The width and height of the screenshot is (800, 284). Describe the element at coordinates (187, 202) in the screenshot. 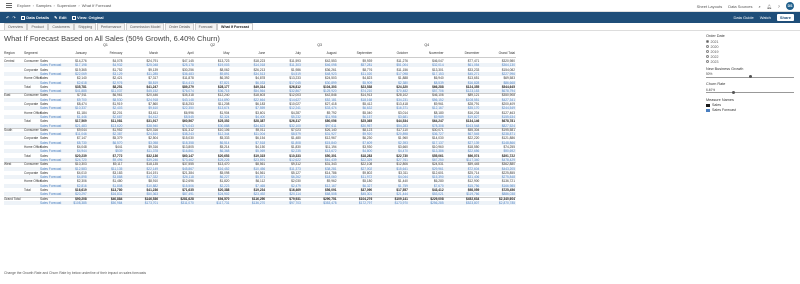

I see `table-cell: $311,070` at that location.